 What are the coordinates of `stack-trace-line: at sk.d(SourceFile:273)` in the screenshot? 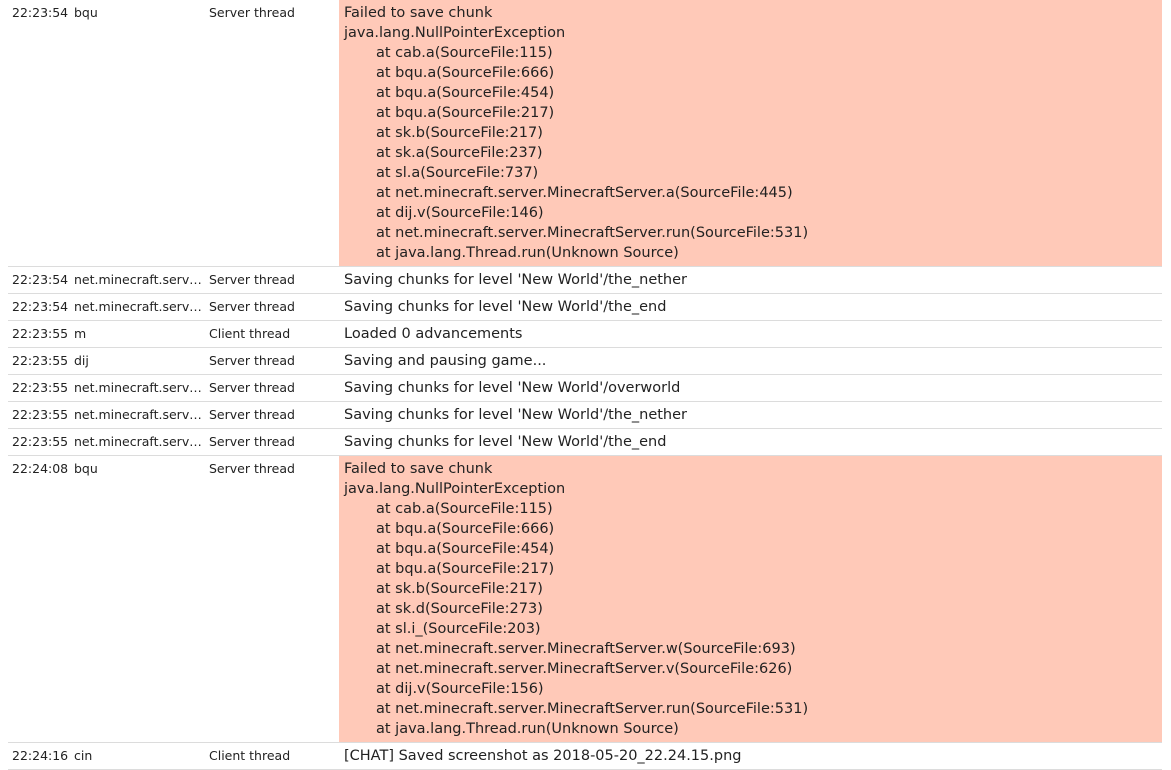 It's located at (459, 609).